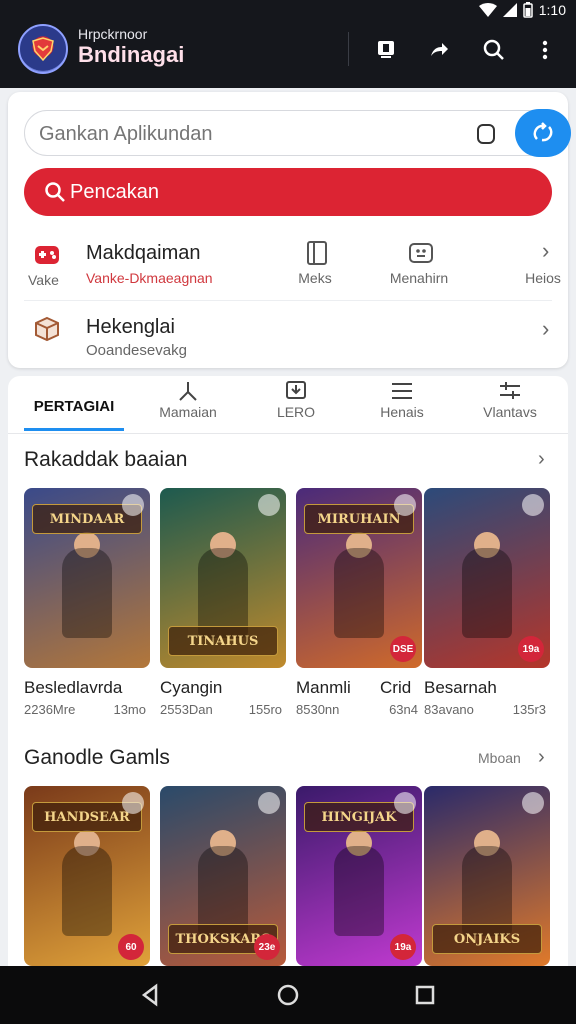 The width and height of the screenshot is (576, 1024). Describe the element at coordinates (151, 995) in the screenshot. I see `back-icon` at that location.